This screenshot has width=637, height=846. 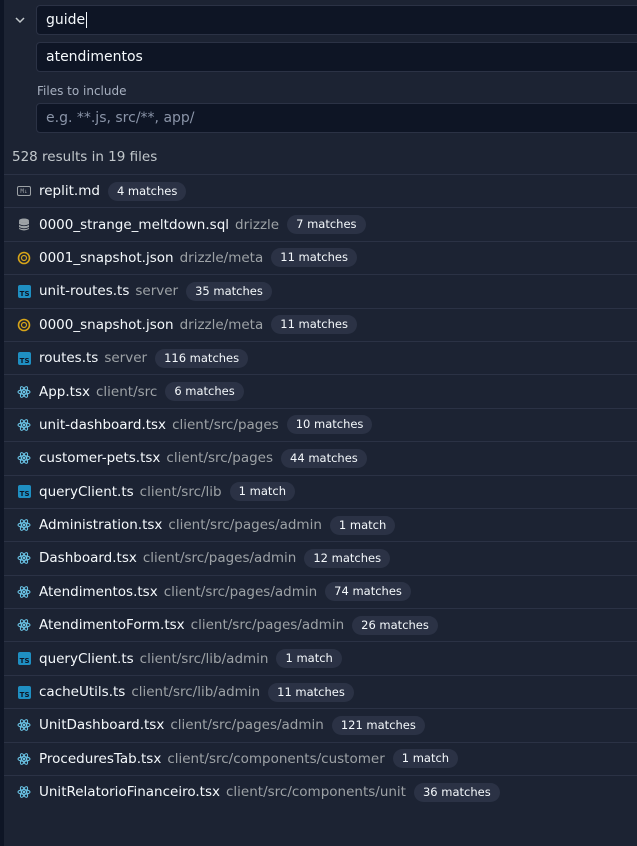 I want to click on match-count-badge: 7 matches, so click(x=326, y=225).